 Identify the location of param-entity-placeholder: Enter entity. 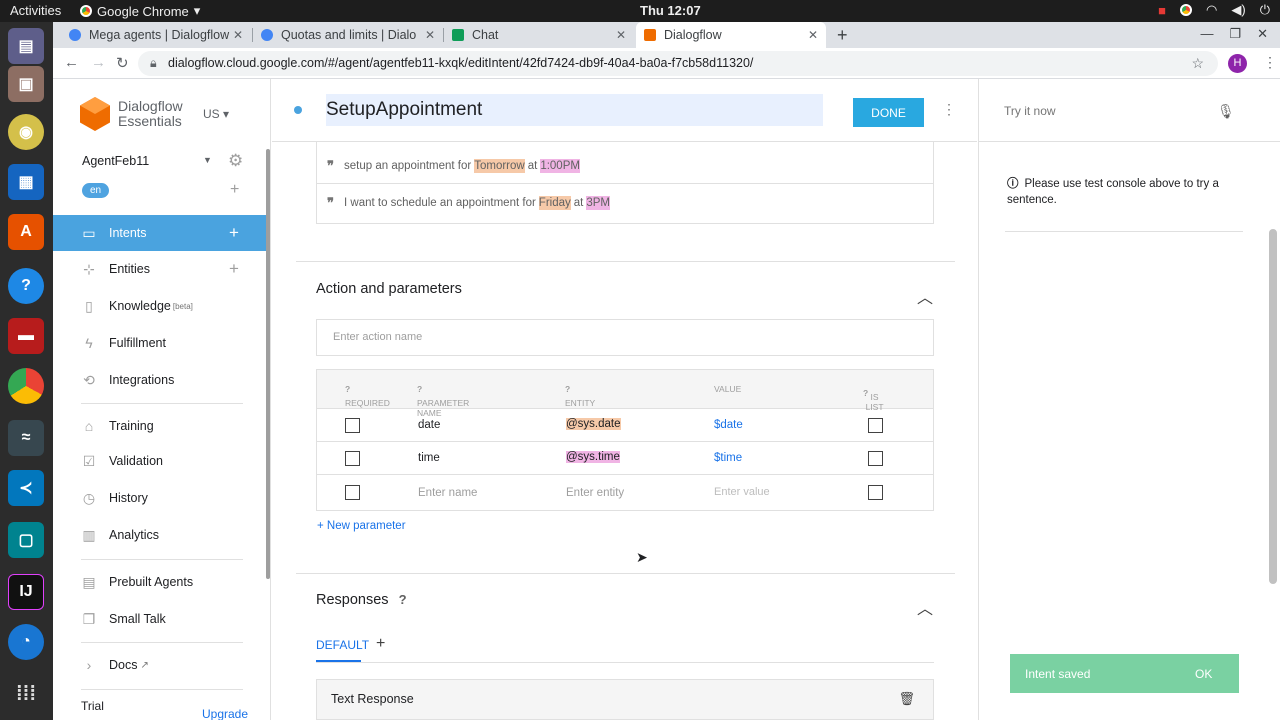
(595, 493).